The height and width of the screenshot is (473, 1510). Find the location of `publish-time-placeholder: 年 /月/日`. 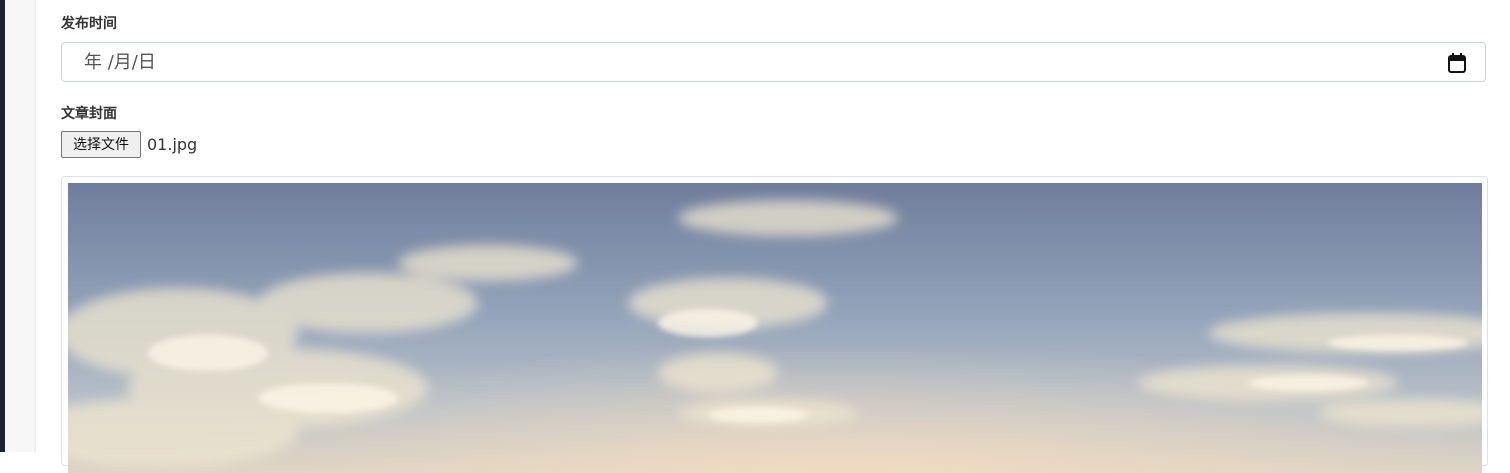

publish-time-placeholder: 年 /月/日 is located at coordinates (120, 62).